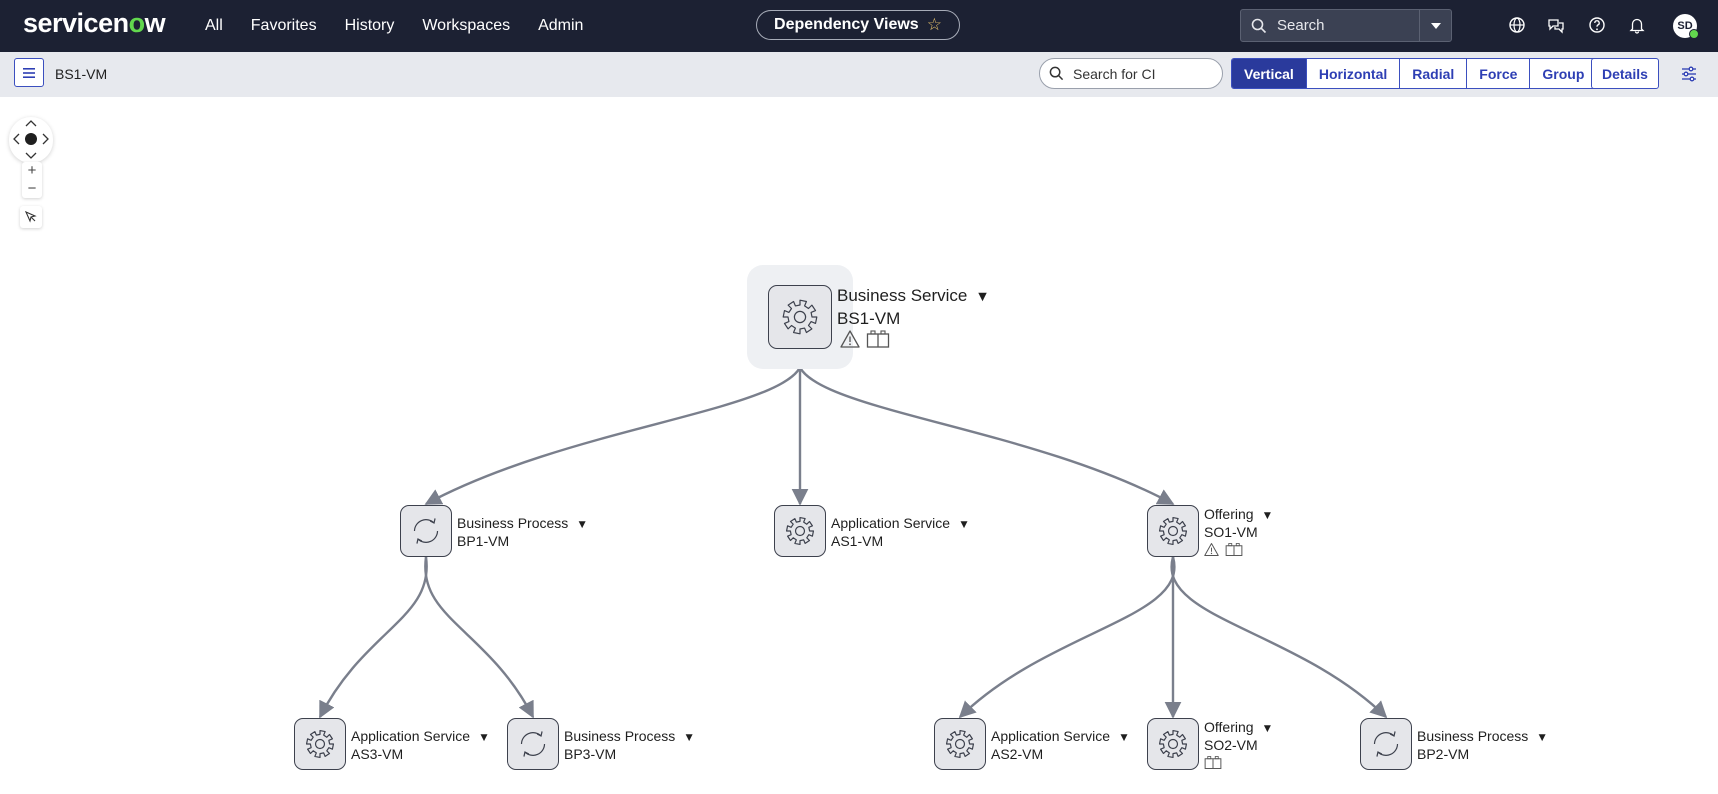 Image resolution: width=1718 pixels, height=794 pixels. I want to click on node-label: Business Process ▼ BP3-VM, so click(629, 745).